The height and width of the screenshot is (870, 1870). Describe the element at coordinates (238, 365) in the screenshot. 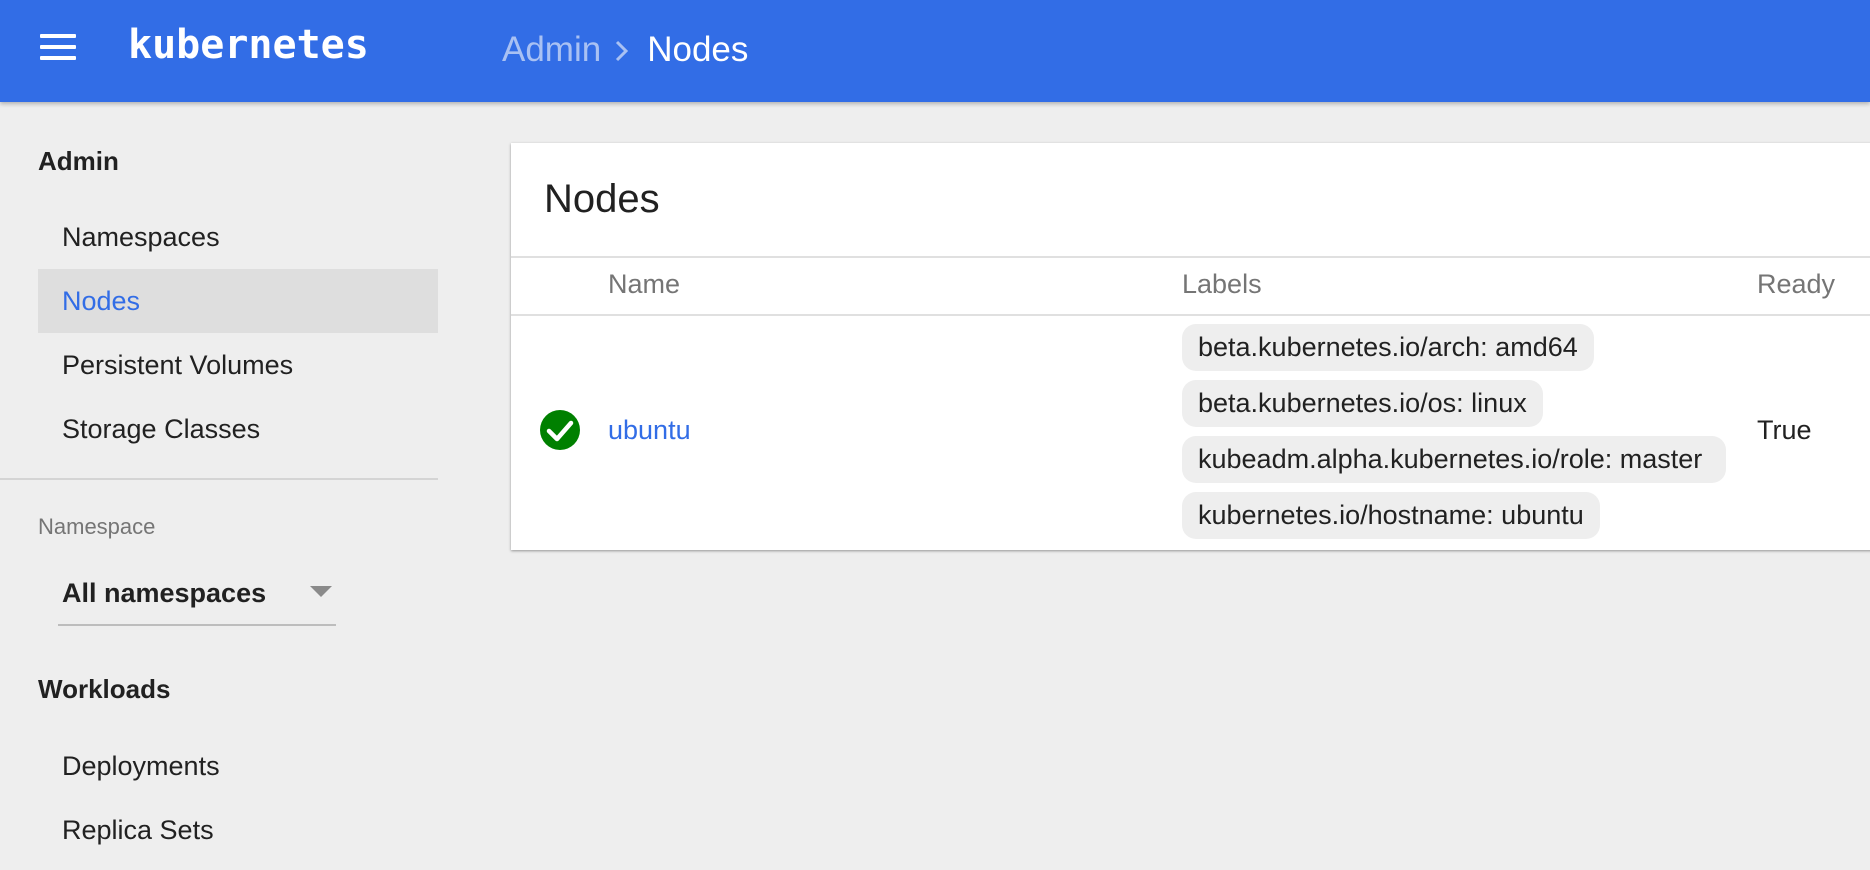

I see `sidebar-item-persistent-volumes: Persistent Volumes` at that location.